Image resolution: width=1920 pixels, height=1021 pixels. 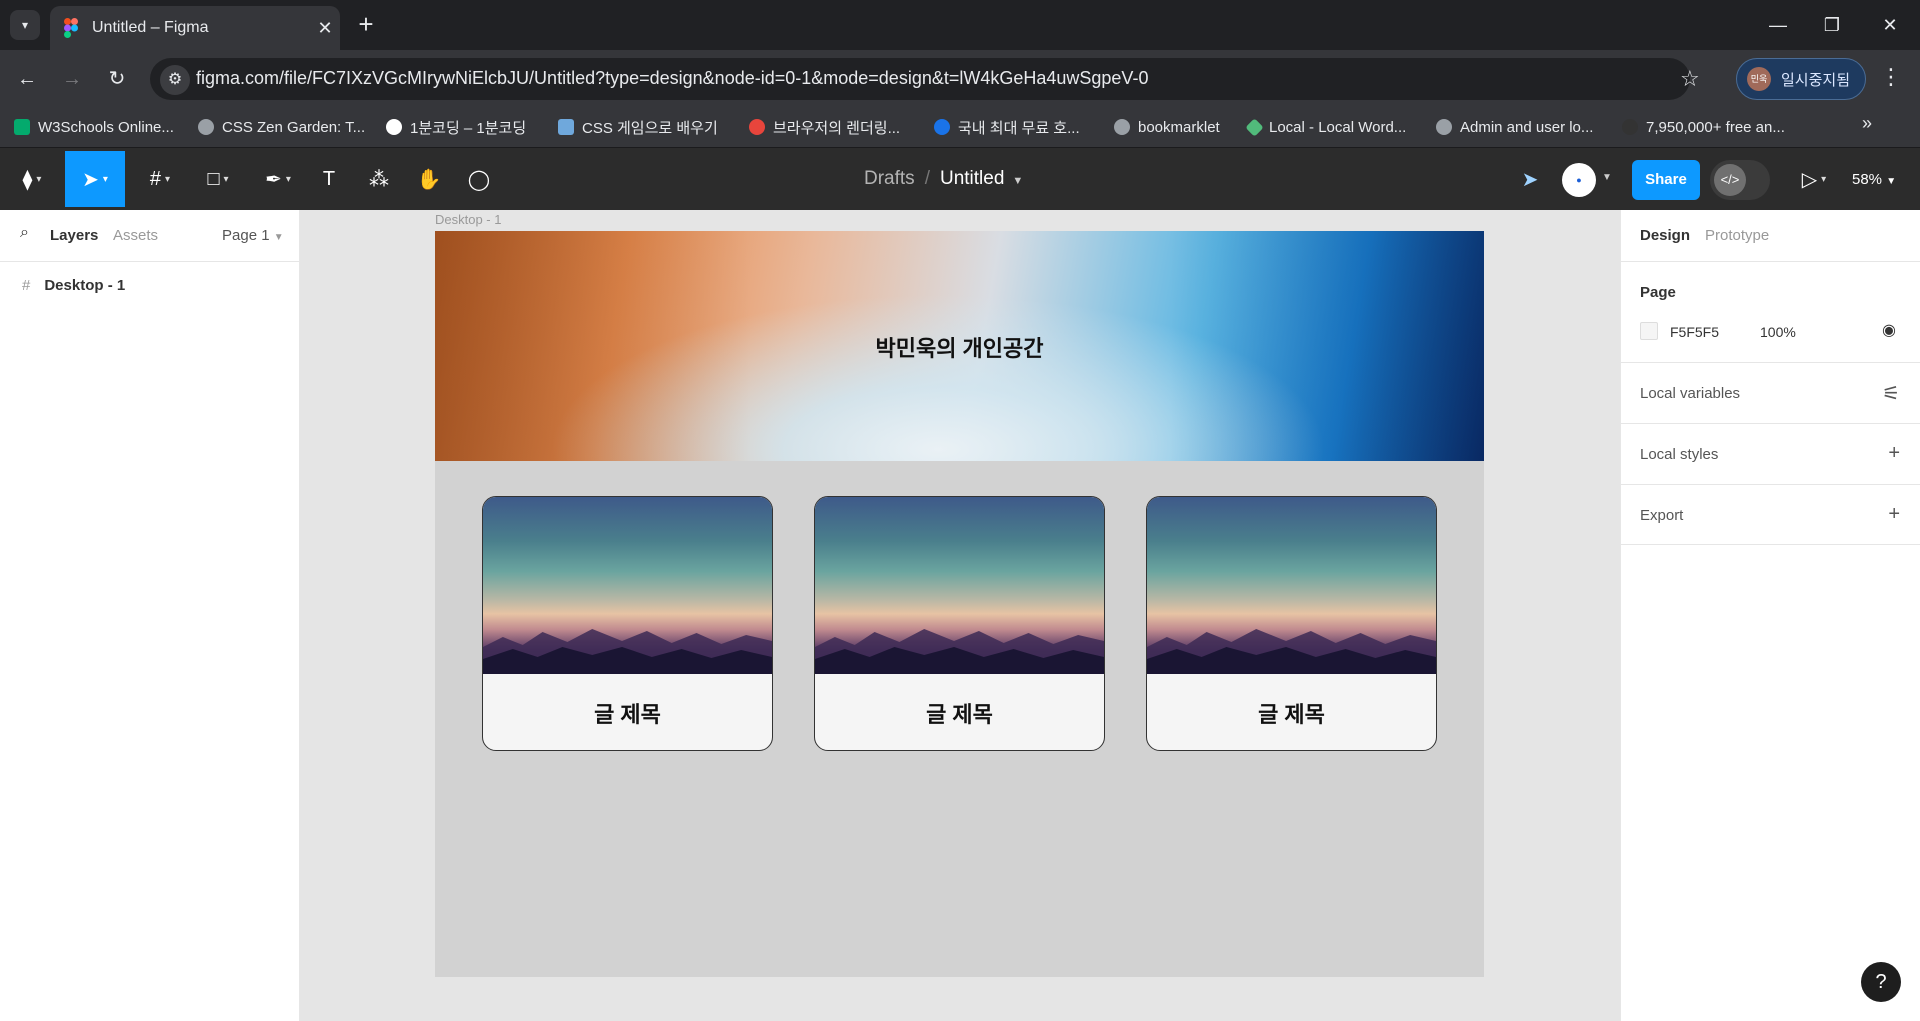 I want to click on help-button: ?, so click(x=1881, y=982).